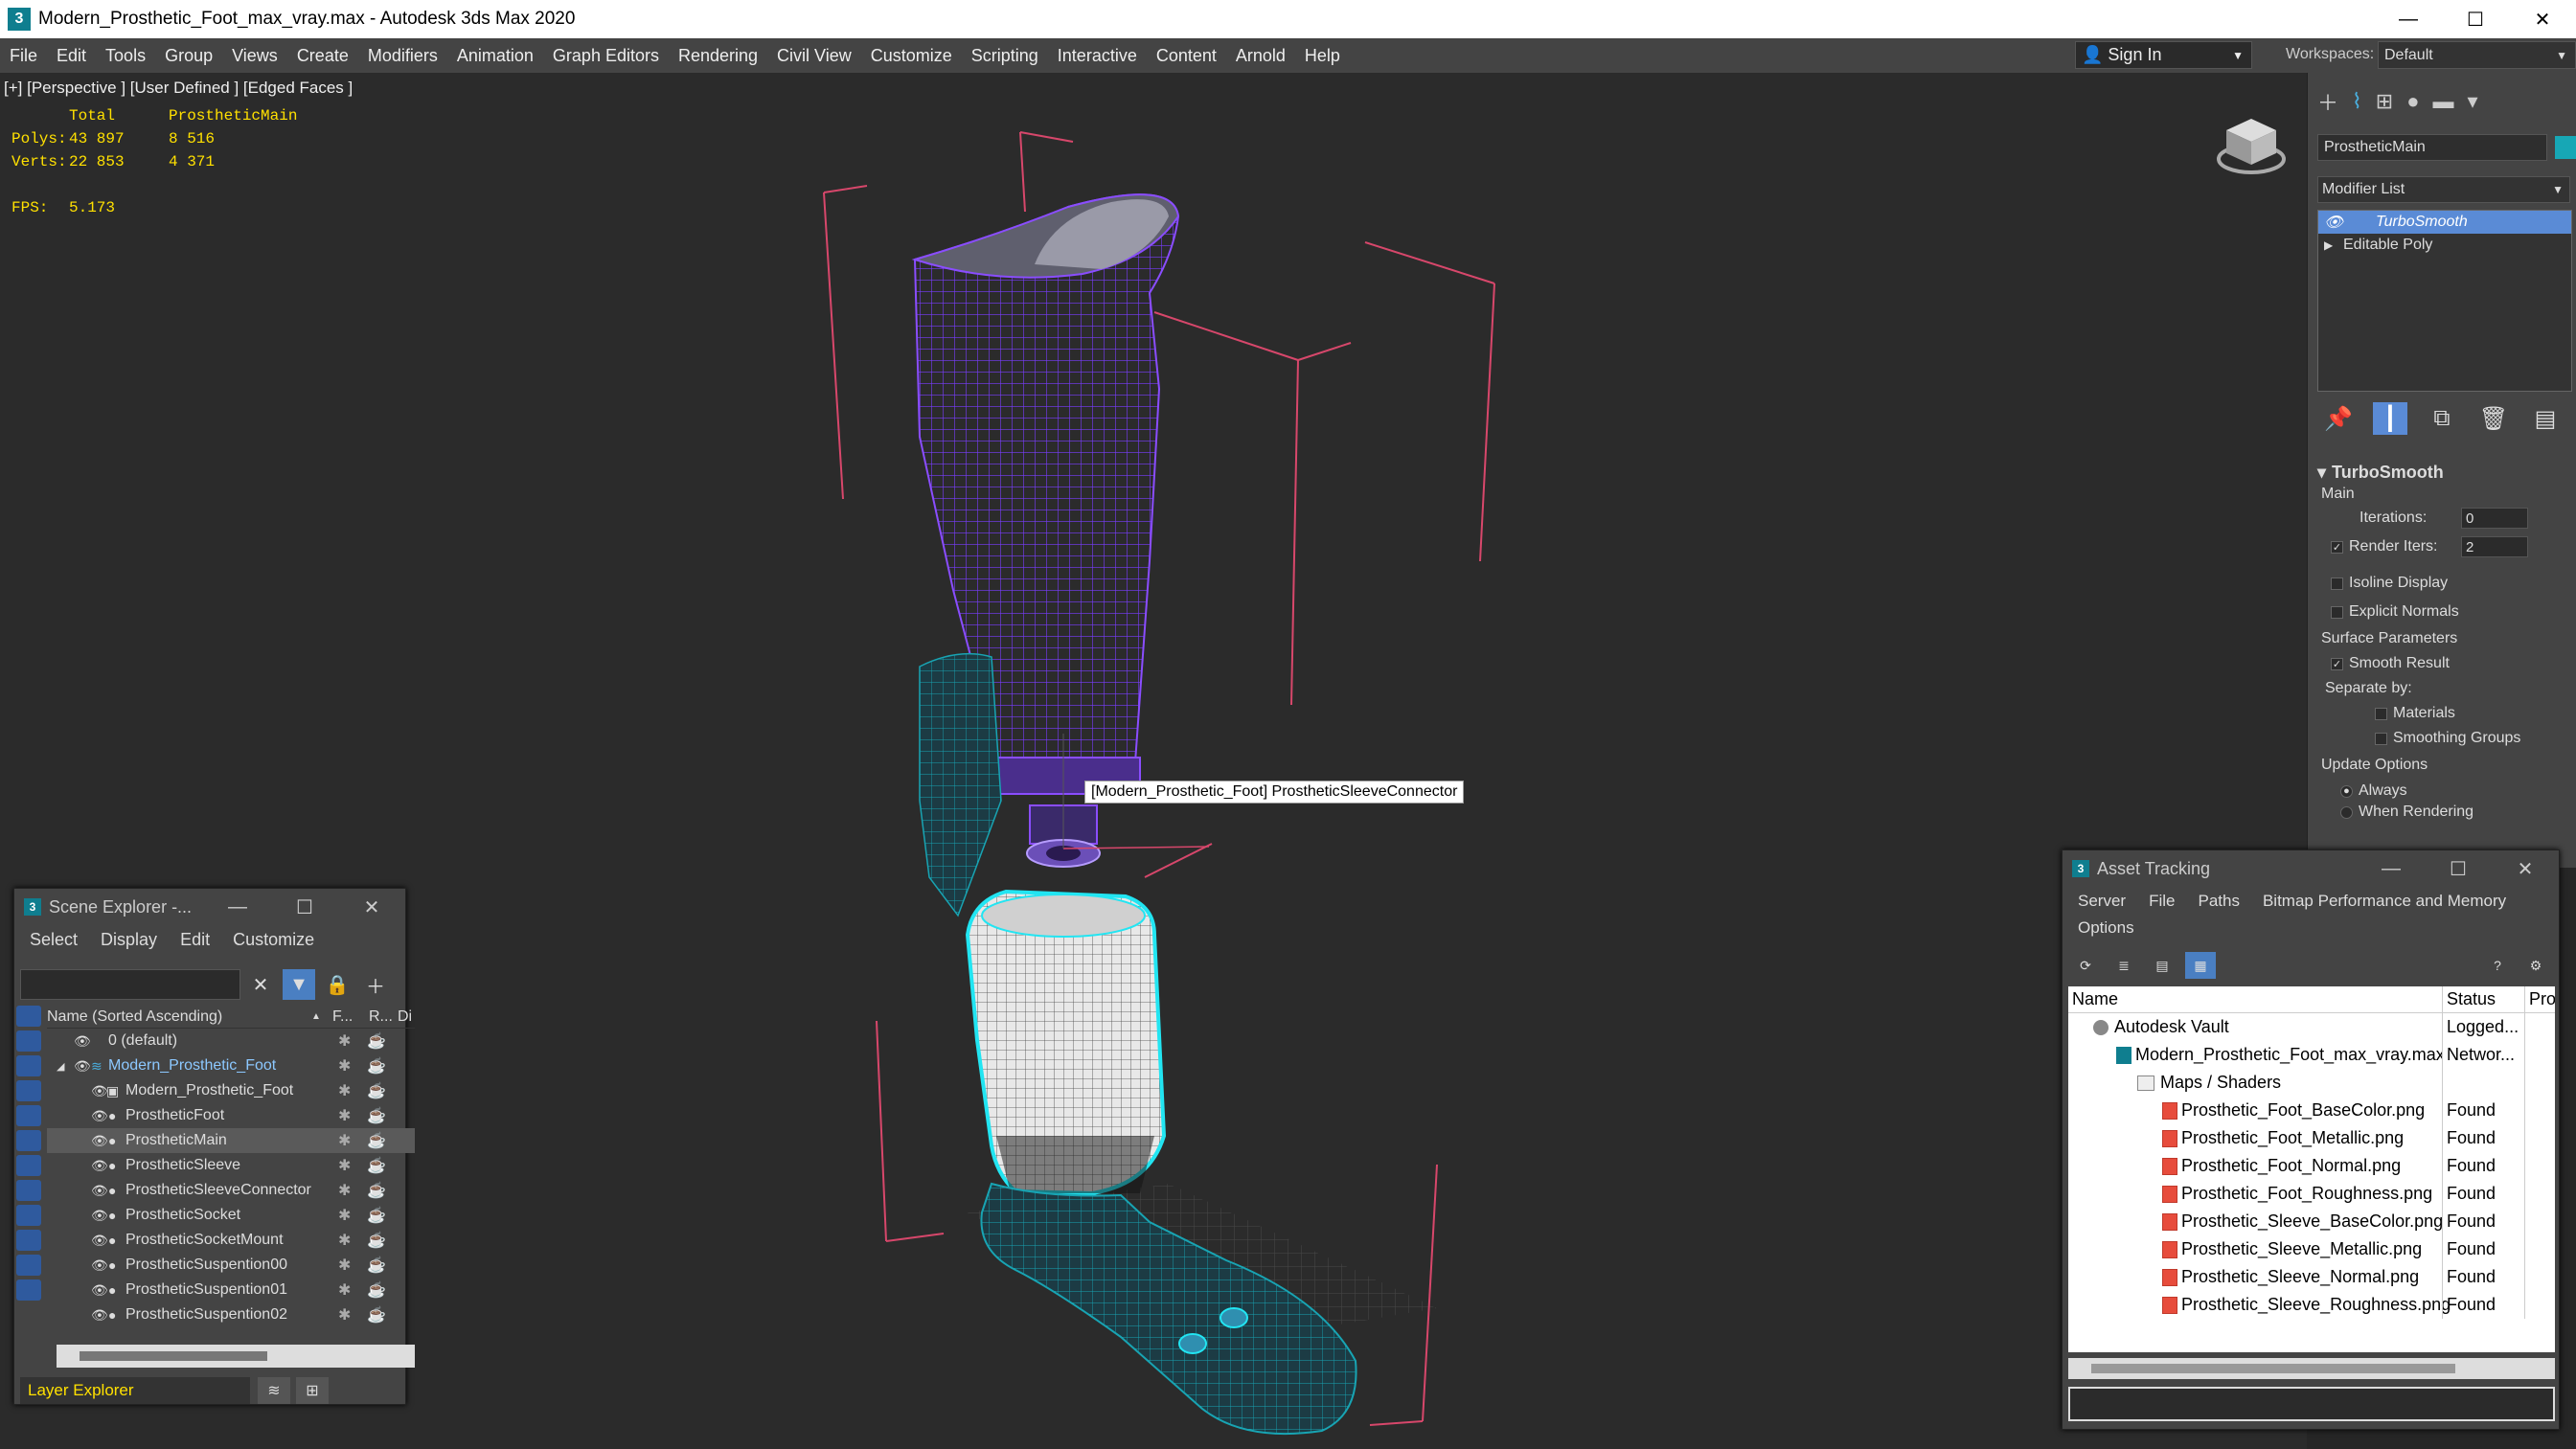 This screenshot has width=2576, height=1449. I want to click on col-name-header: Name, so click(2095, 999).